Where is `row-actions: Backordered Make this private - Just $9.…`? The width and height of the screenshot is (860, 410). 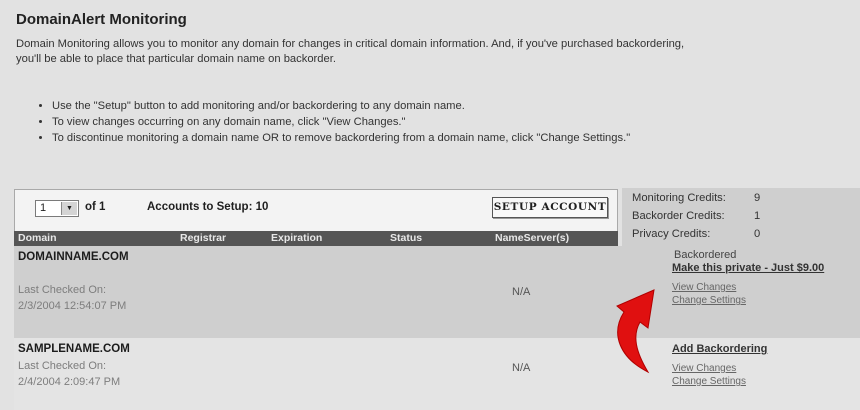 row-actions: Backordered Make this private - Just $9.… is located at coordinates (748, 278).